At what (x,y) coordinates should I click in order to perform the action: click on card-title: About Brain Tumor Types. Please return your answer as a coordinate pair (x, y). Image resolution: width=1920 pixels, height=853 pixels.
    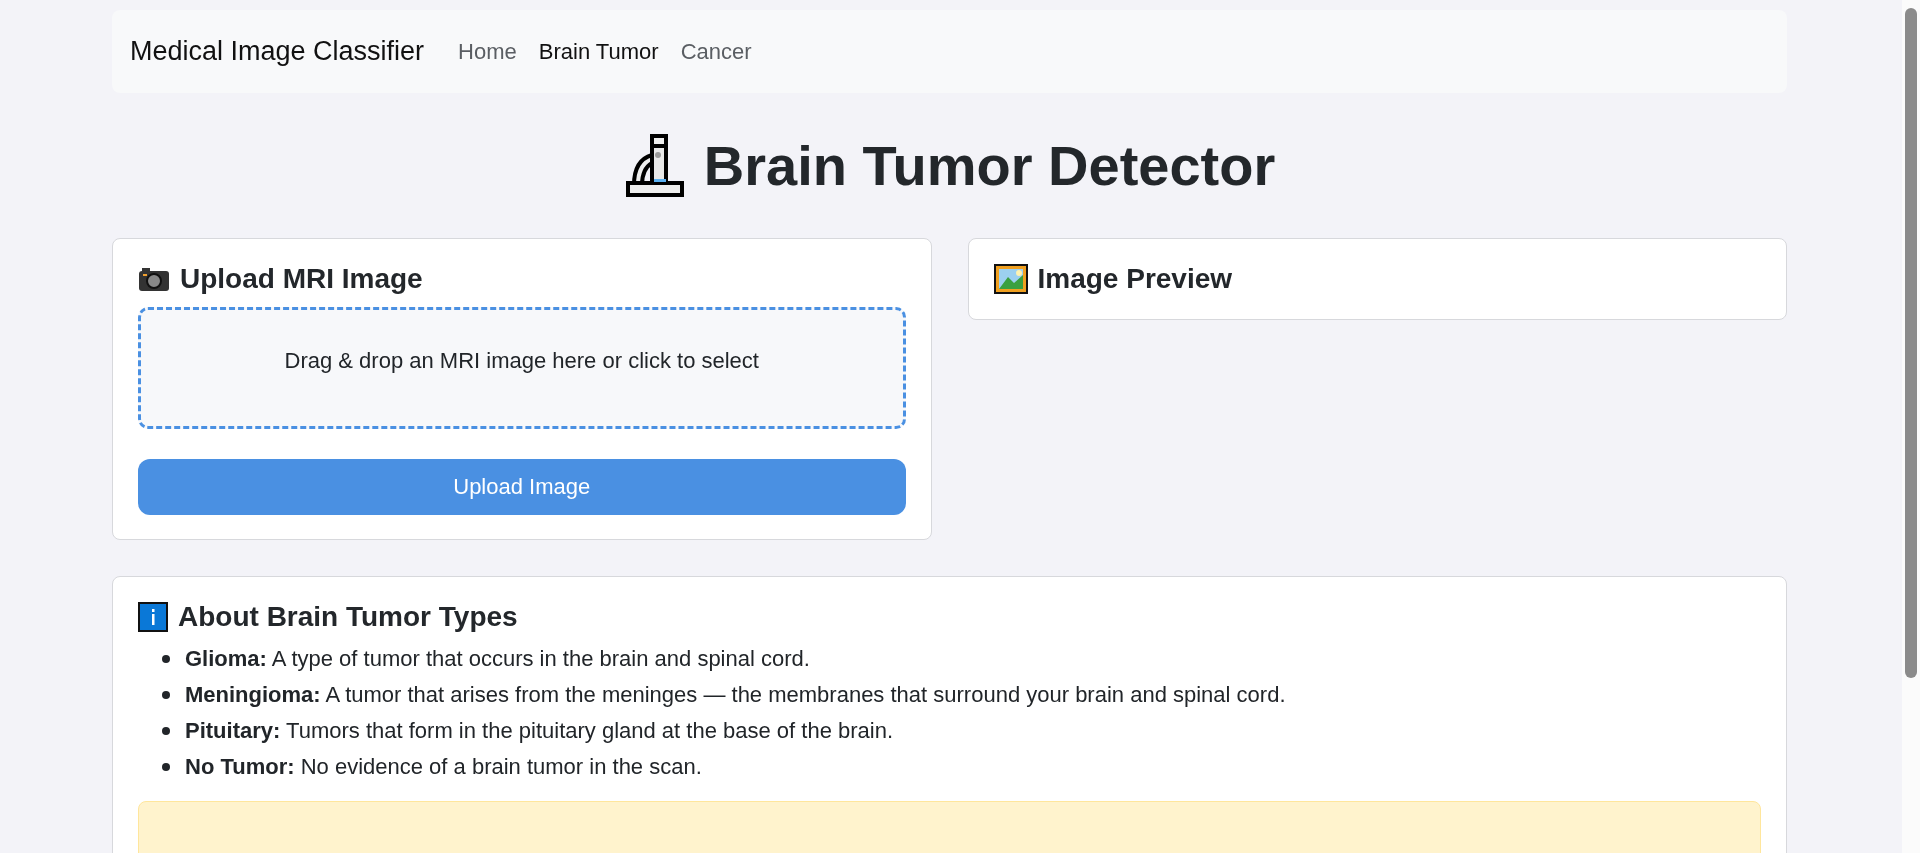
    Looking at the image, I should click on (348, 617).